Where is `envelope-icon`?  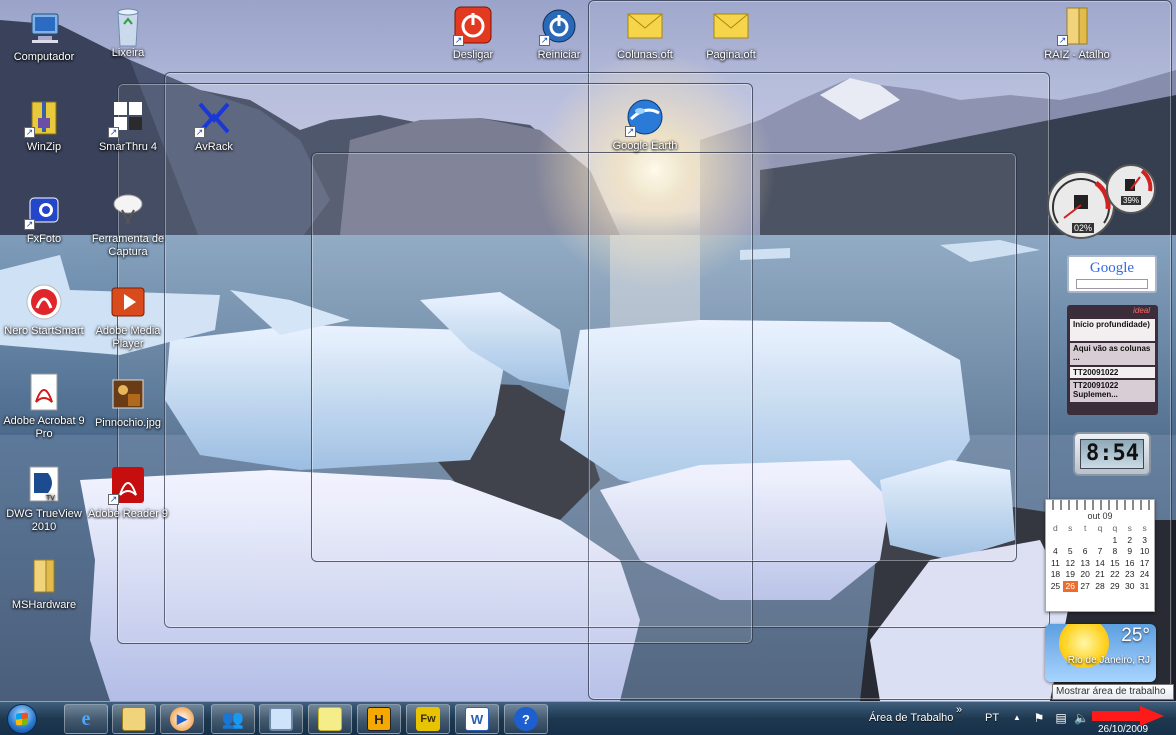 envelope-icon is located at coordinates (731, 26).